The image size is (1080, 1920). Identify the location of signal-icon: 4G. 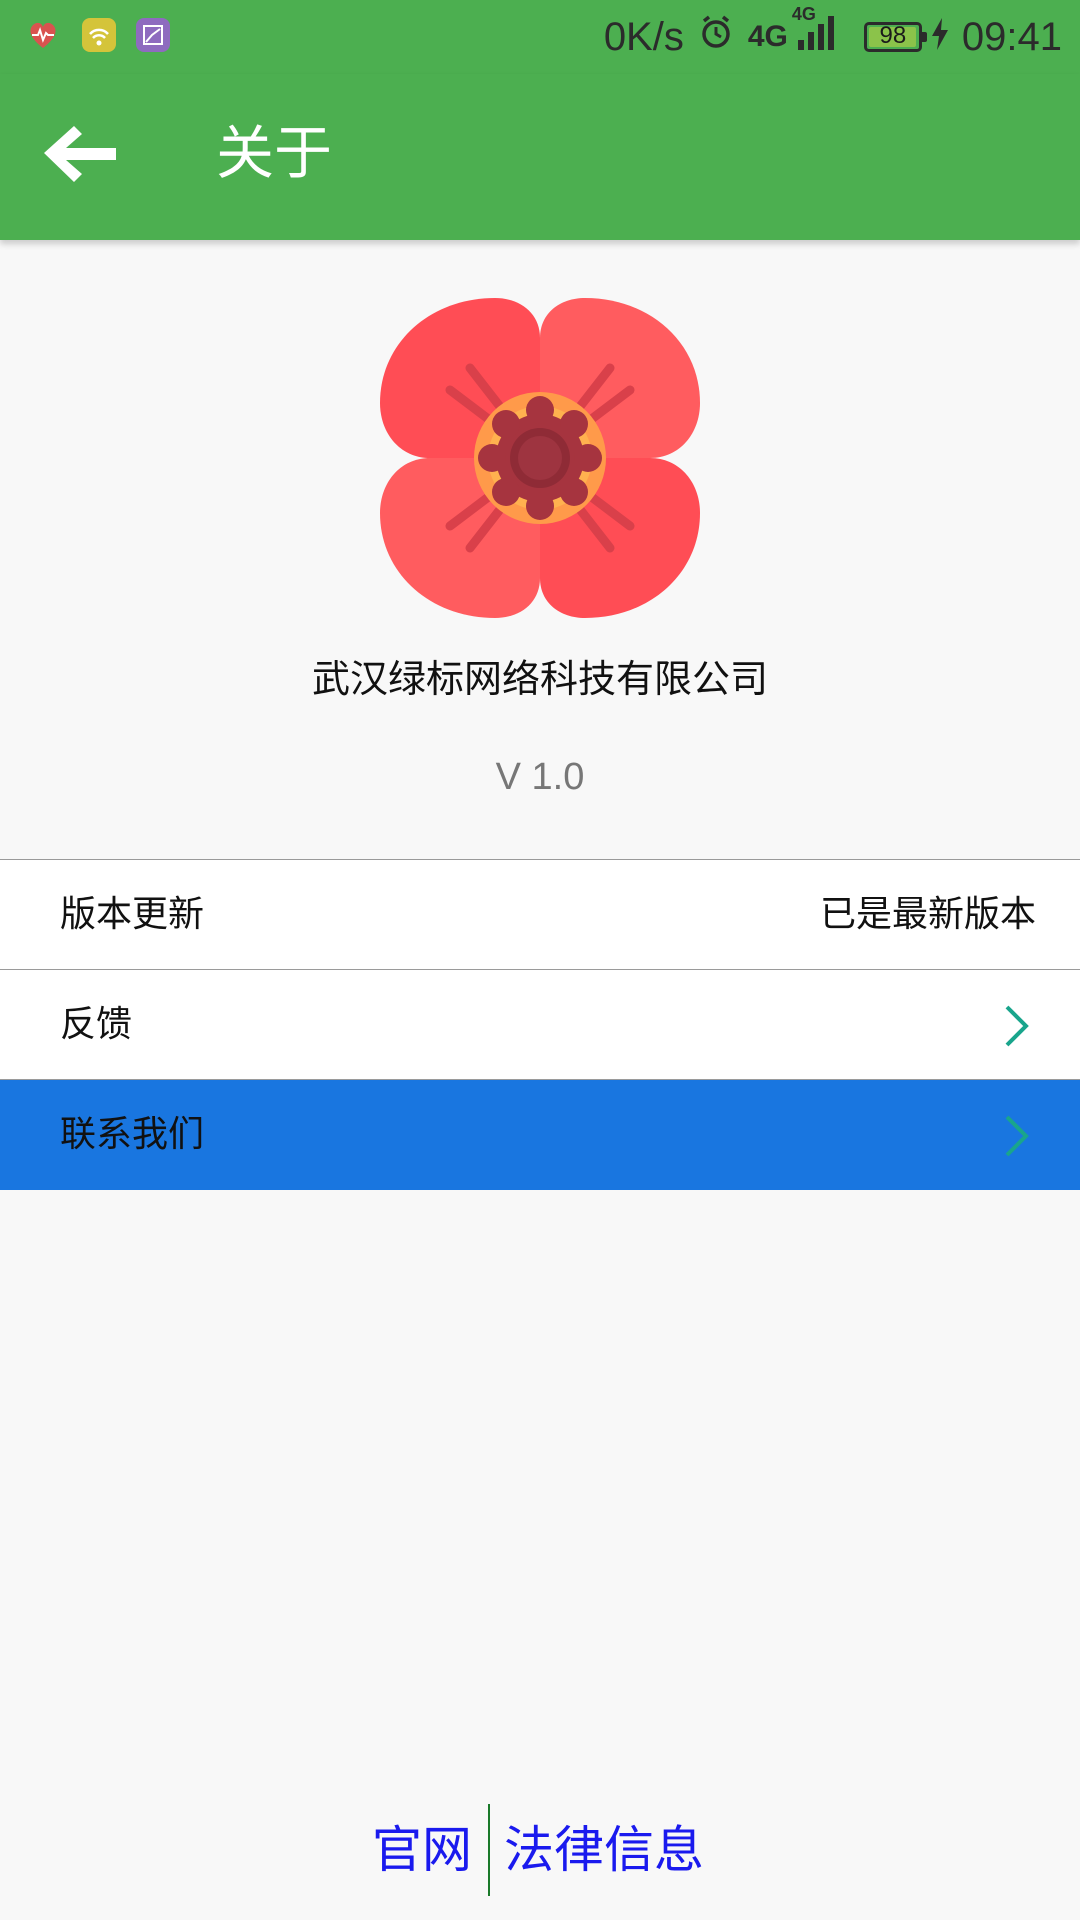
(816, 33).